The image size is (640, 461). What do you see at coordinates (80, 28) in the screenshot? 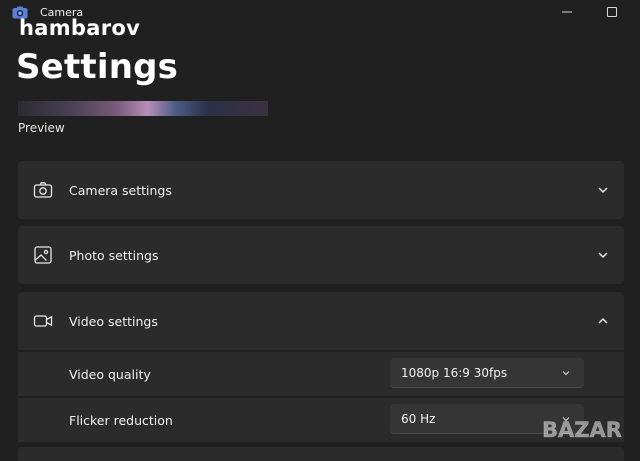
I see `watermark-text: hambarov` at bounding box center [80, 28].